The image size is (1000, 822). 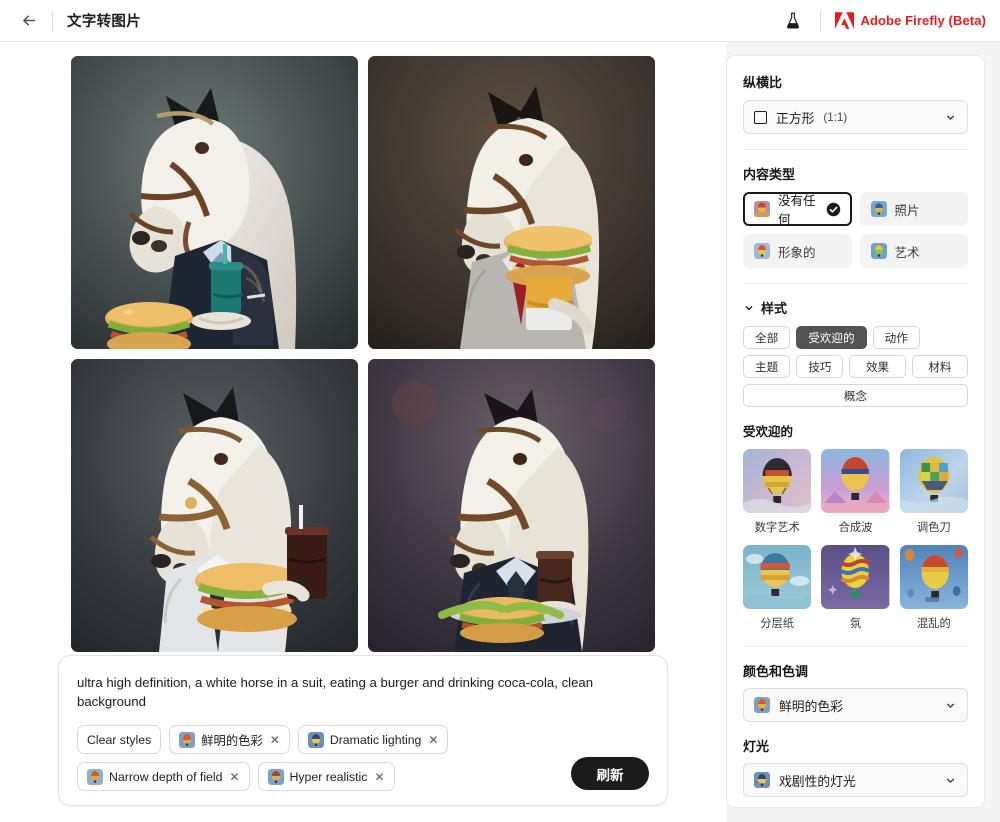 What do you see at coordinates (855, 307) in the screenshot?
I see `styles-section-header: 样式` at bounding box center [855, 307].